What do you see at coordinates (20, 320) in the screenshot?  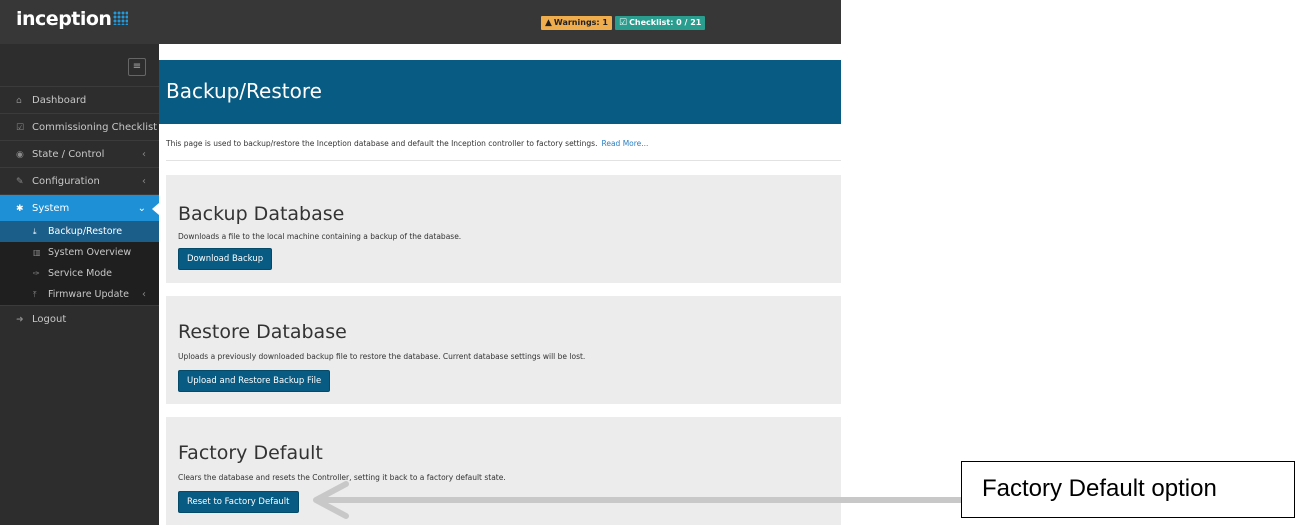 I see `logout-icon: ➜` at bounding box center [20, 320].